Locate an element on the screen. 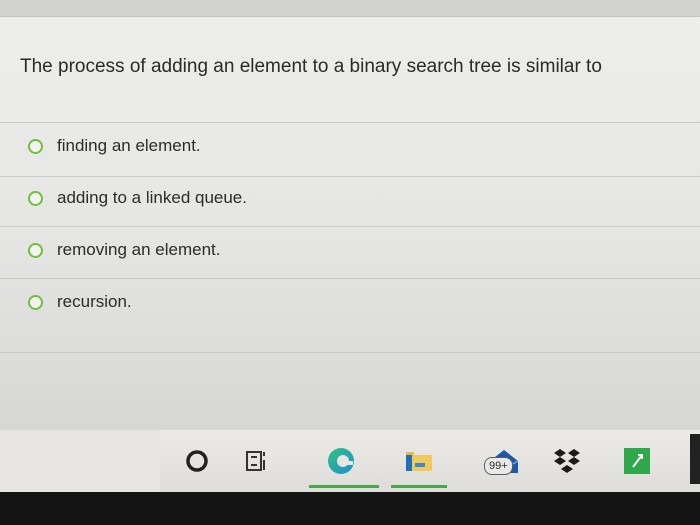 This screenshot has height=525, width=700. option-label: removing an element. is located at coordinates (139, 249).